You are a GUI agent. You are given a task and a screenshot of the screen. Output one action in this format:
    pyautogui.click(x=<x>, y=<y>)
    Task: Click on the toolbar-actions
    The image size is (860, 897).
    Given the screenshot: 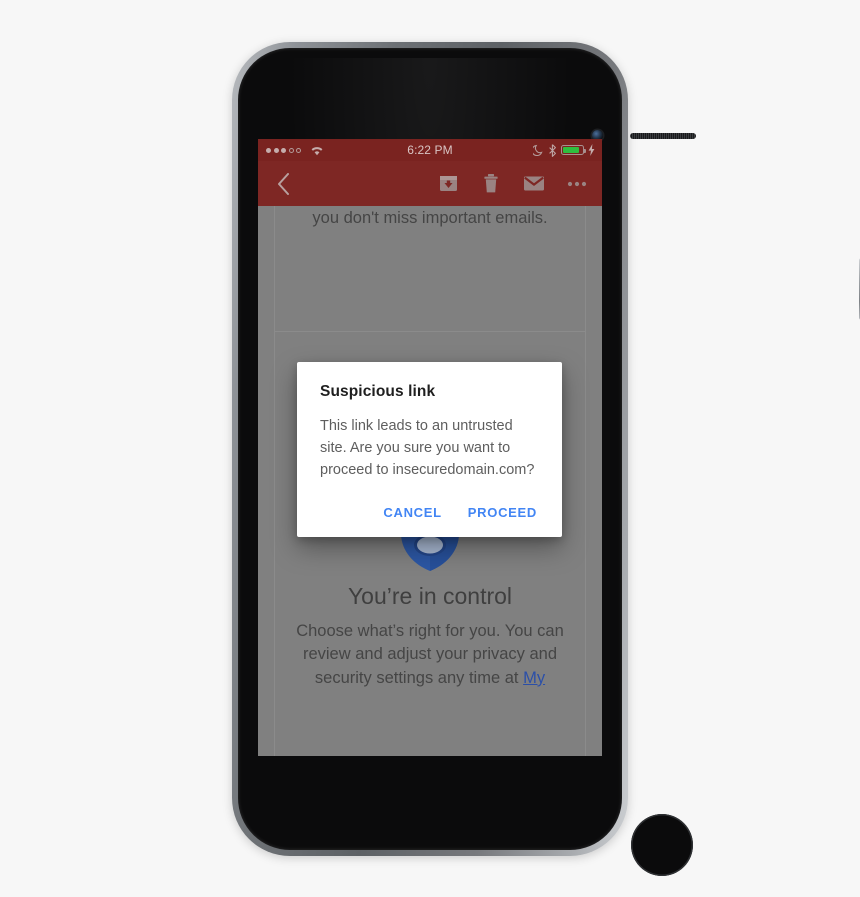 What is the action you would take?
    pyautogui.click(x=512, y=184)
    